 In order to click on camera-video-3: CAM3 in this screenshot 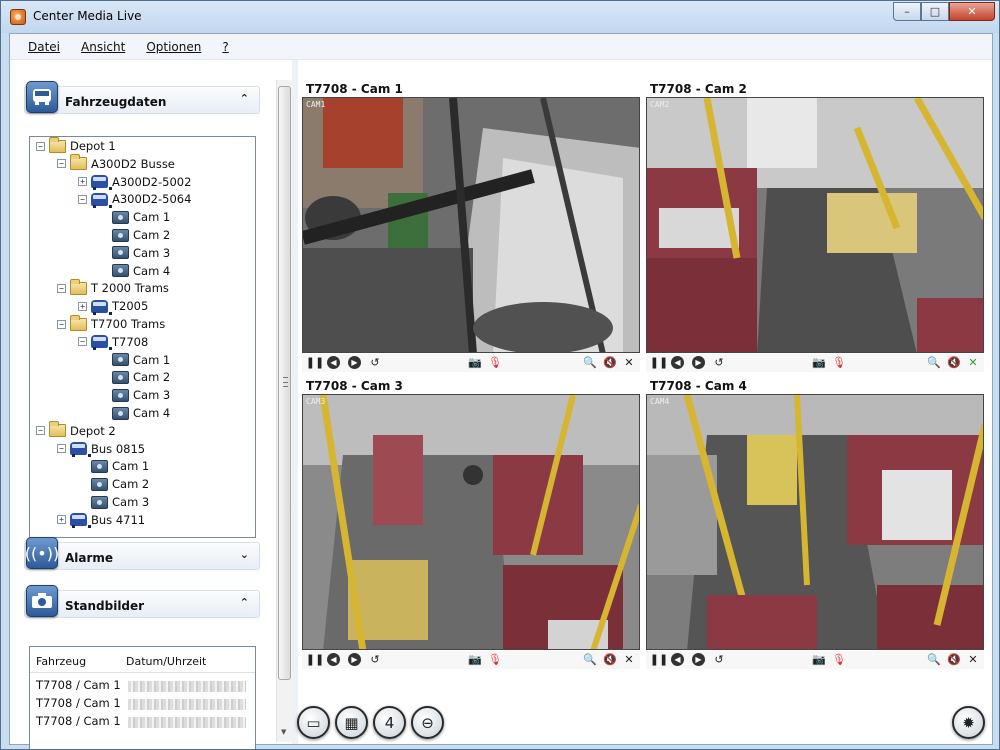, I will do `click(471, 522)`.